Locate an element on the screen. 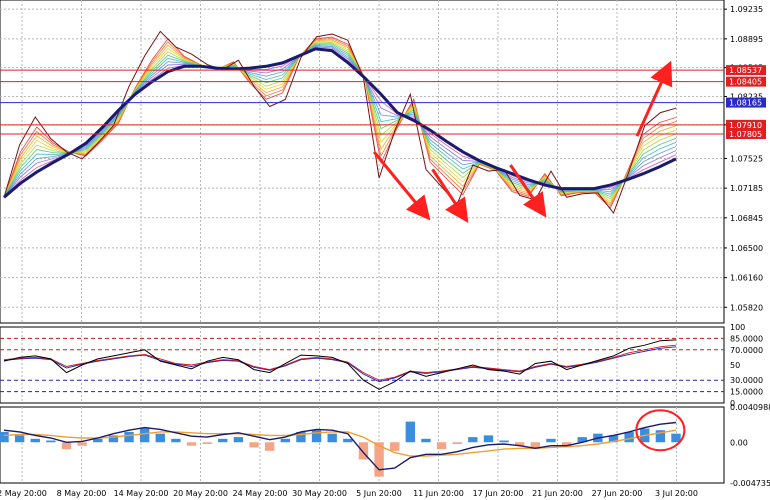 The height and width of the screenshot is (500, 770). x-tick-label: 8 May 20:00 is located at coordinates (82, 493).